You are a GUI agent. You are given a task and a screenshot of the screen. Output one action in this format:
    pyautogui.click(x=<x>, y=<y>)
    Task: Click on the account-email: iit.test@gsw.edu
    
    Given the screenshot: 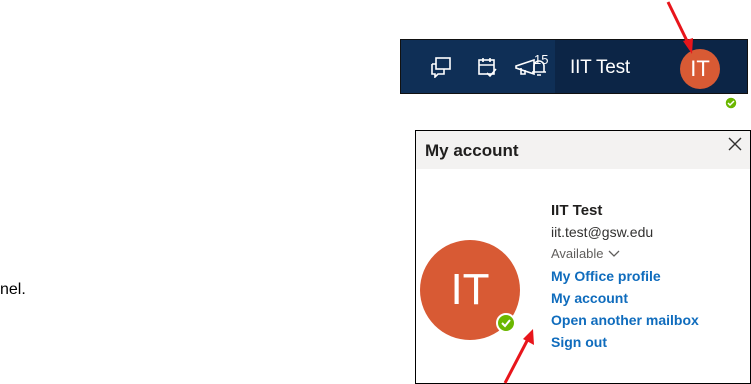 What is the action you would take?
    pyautogui.click(x=602, y=232)
    